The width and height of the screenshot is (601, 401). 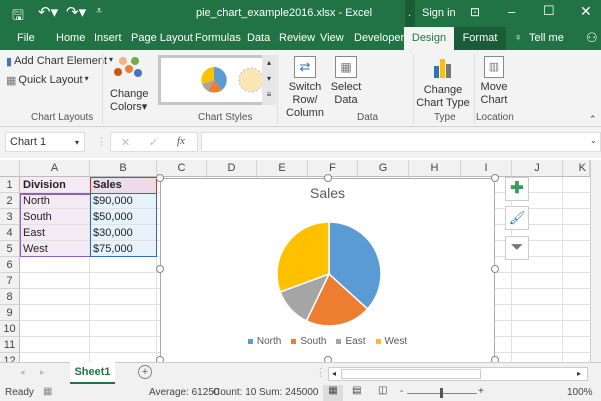 I want to click on tab-page-layout: Page Layout, so click(x=162, y=38).